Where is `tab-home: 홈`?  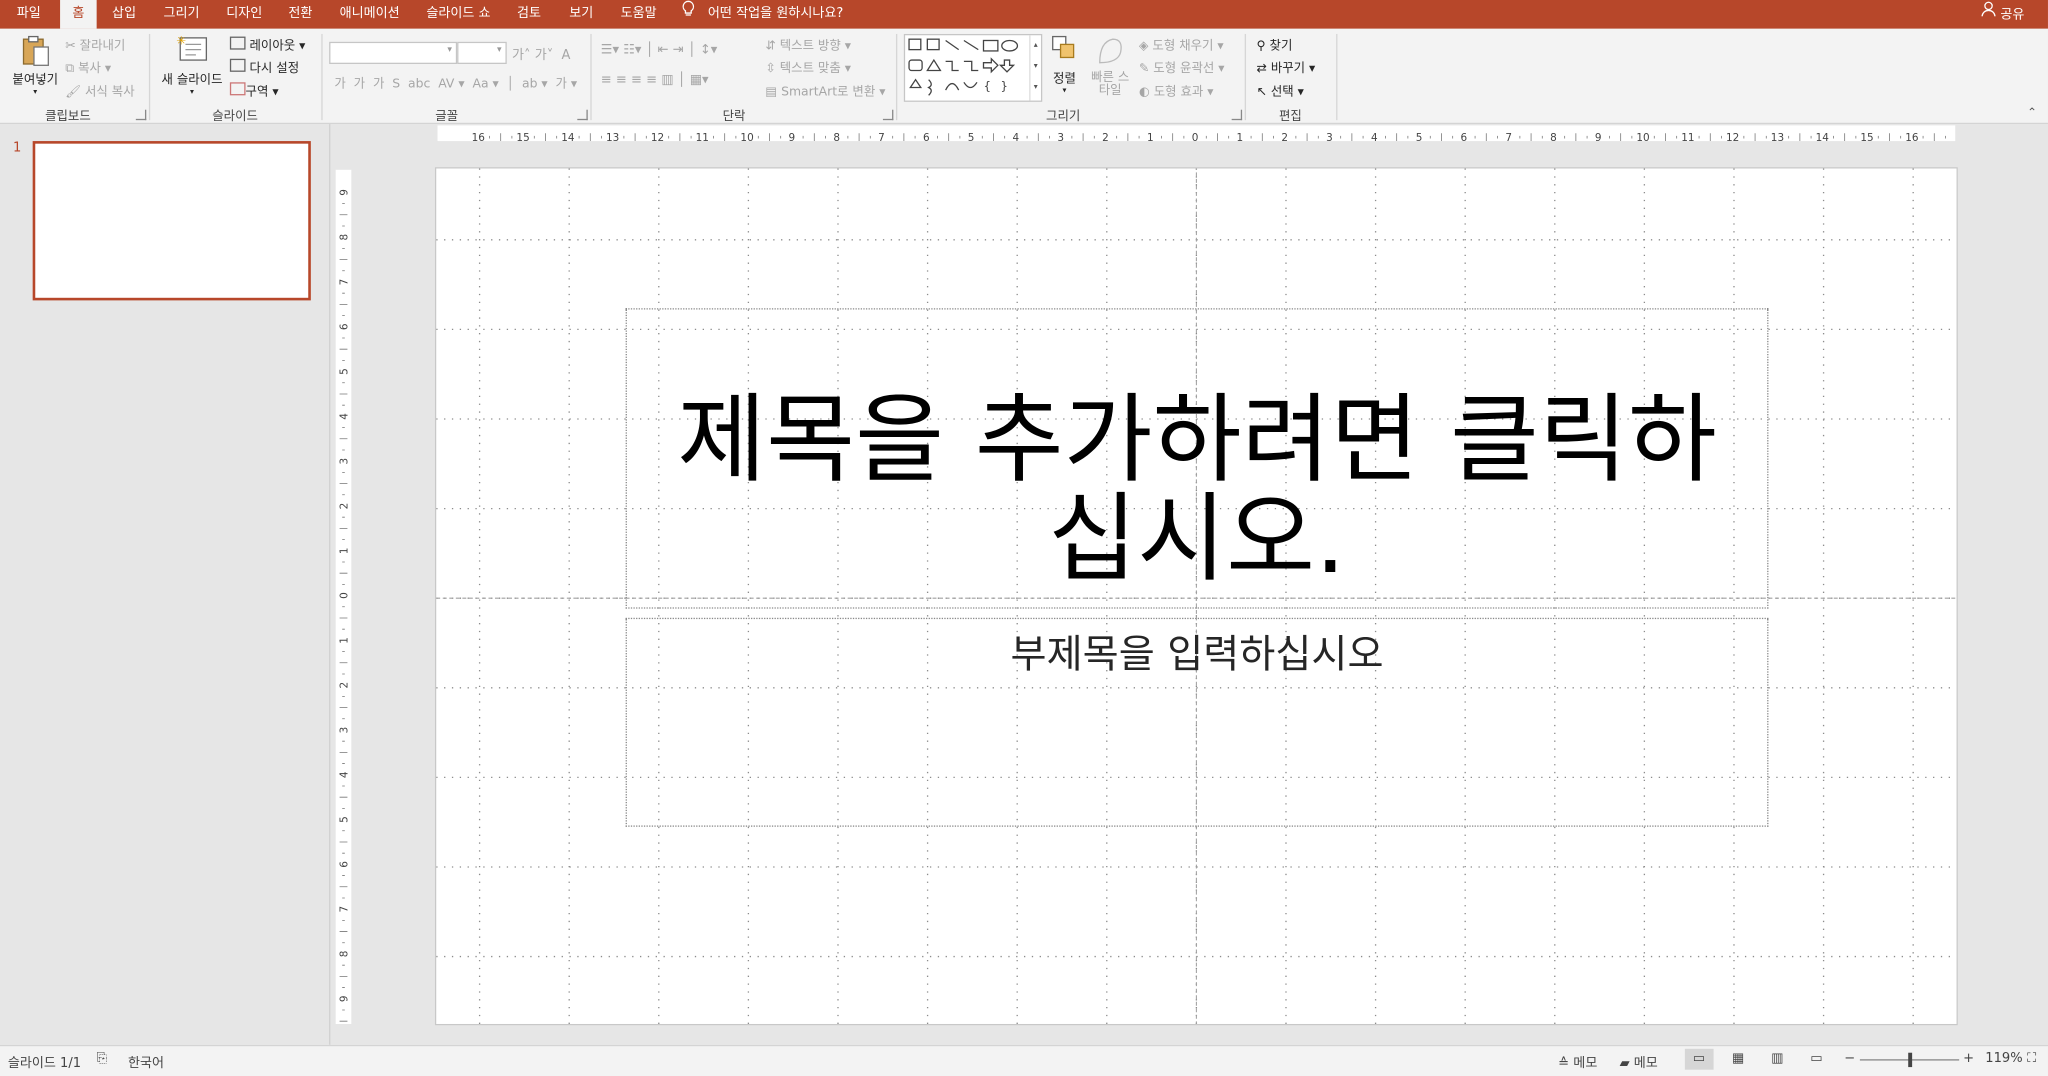 tab-home: 홈 is located at coordinates (78, 14).